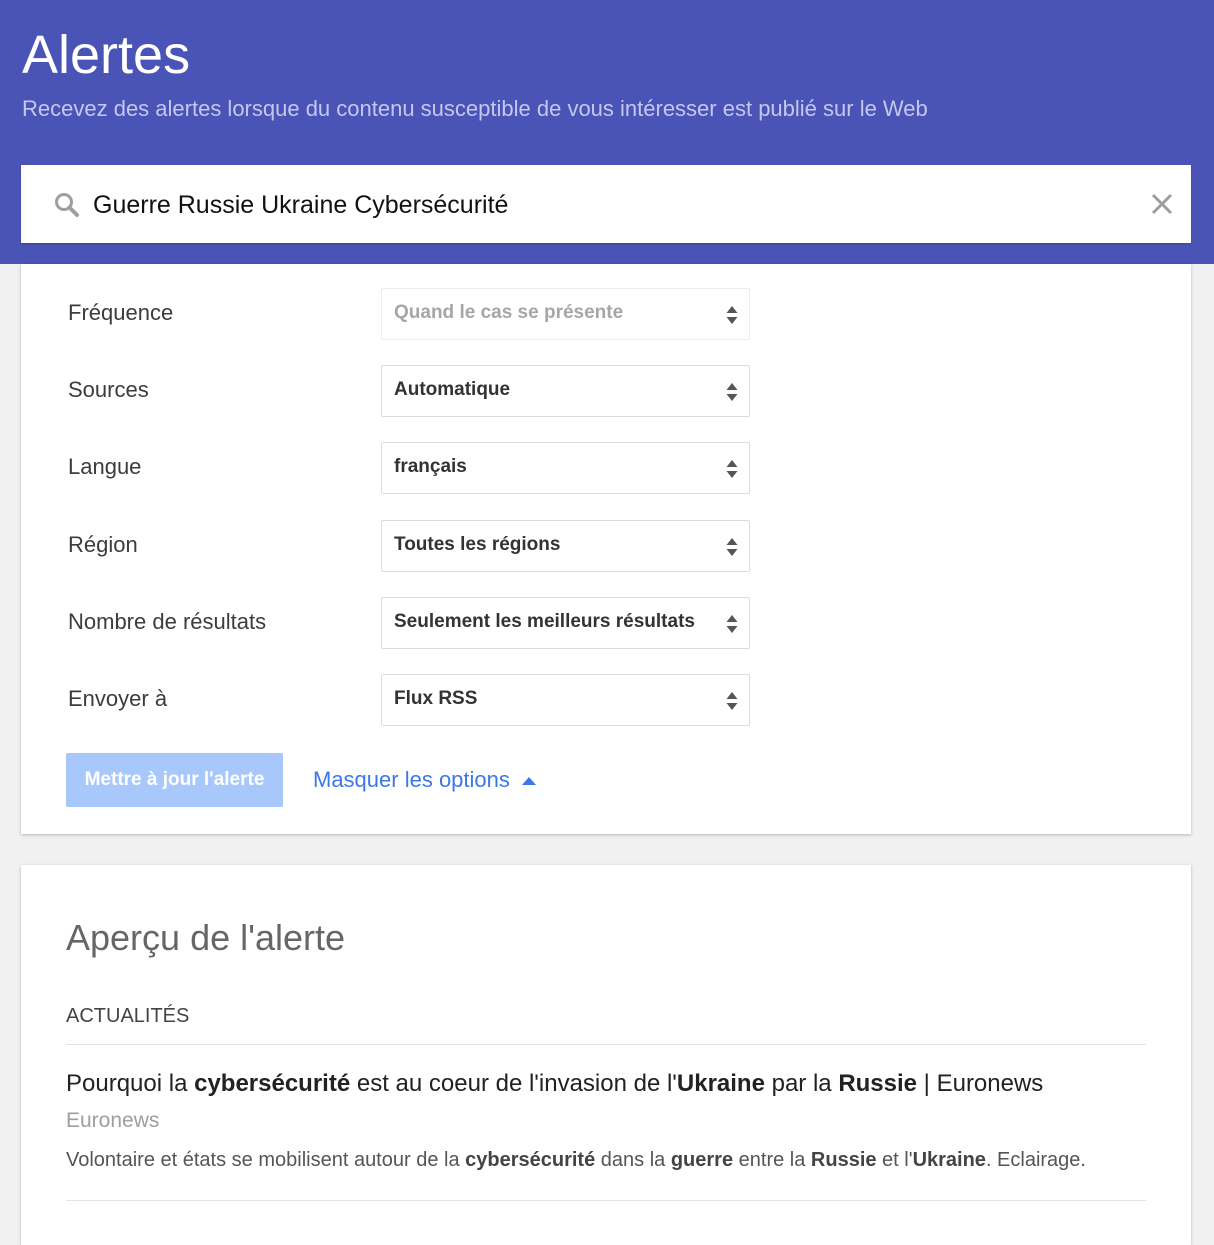 This screenshot has height=1245, width=1214. I want to click on results-count-select: Seulement les meilleurs résultats, so click(565, 623).